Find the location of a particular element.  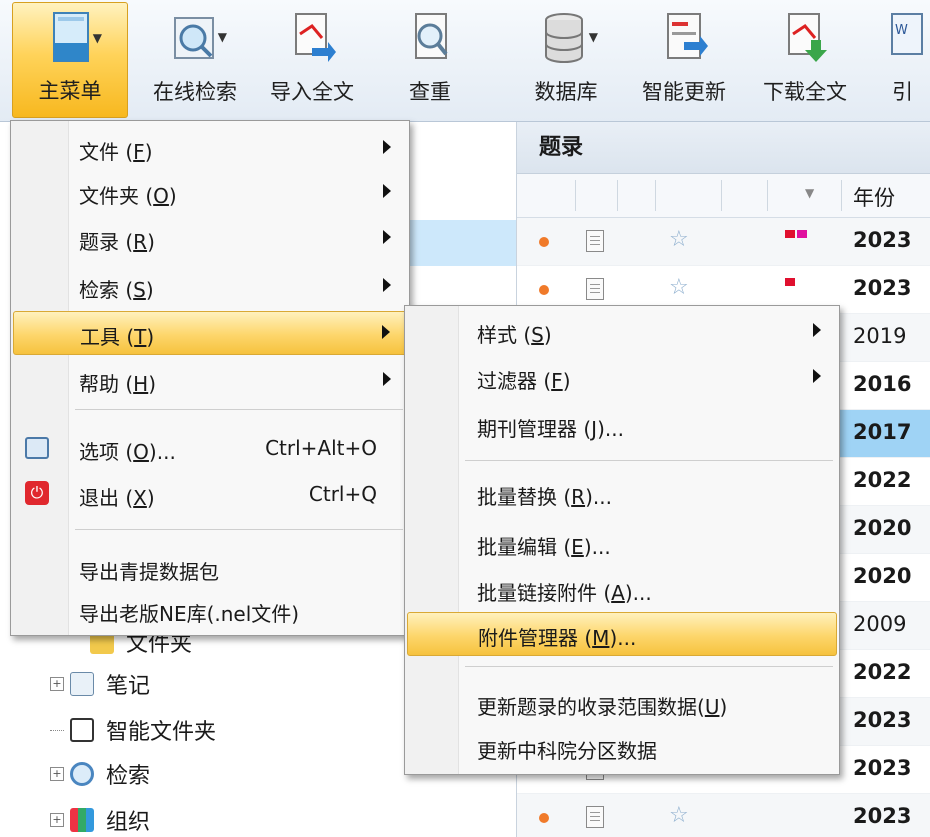

smart-update-icon is located at coordinates (684, 40).